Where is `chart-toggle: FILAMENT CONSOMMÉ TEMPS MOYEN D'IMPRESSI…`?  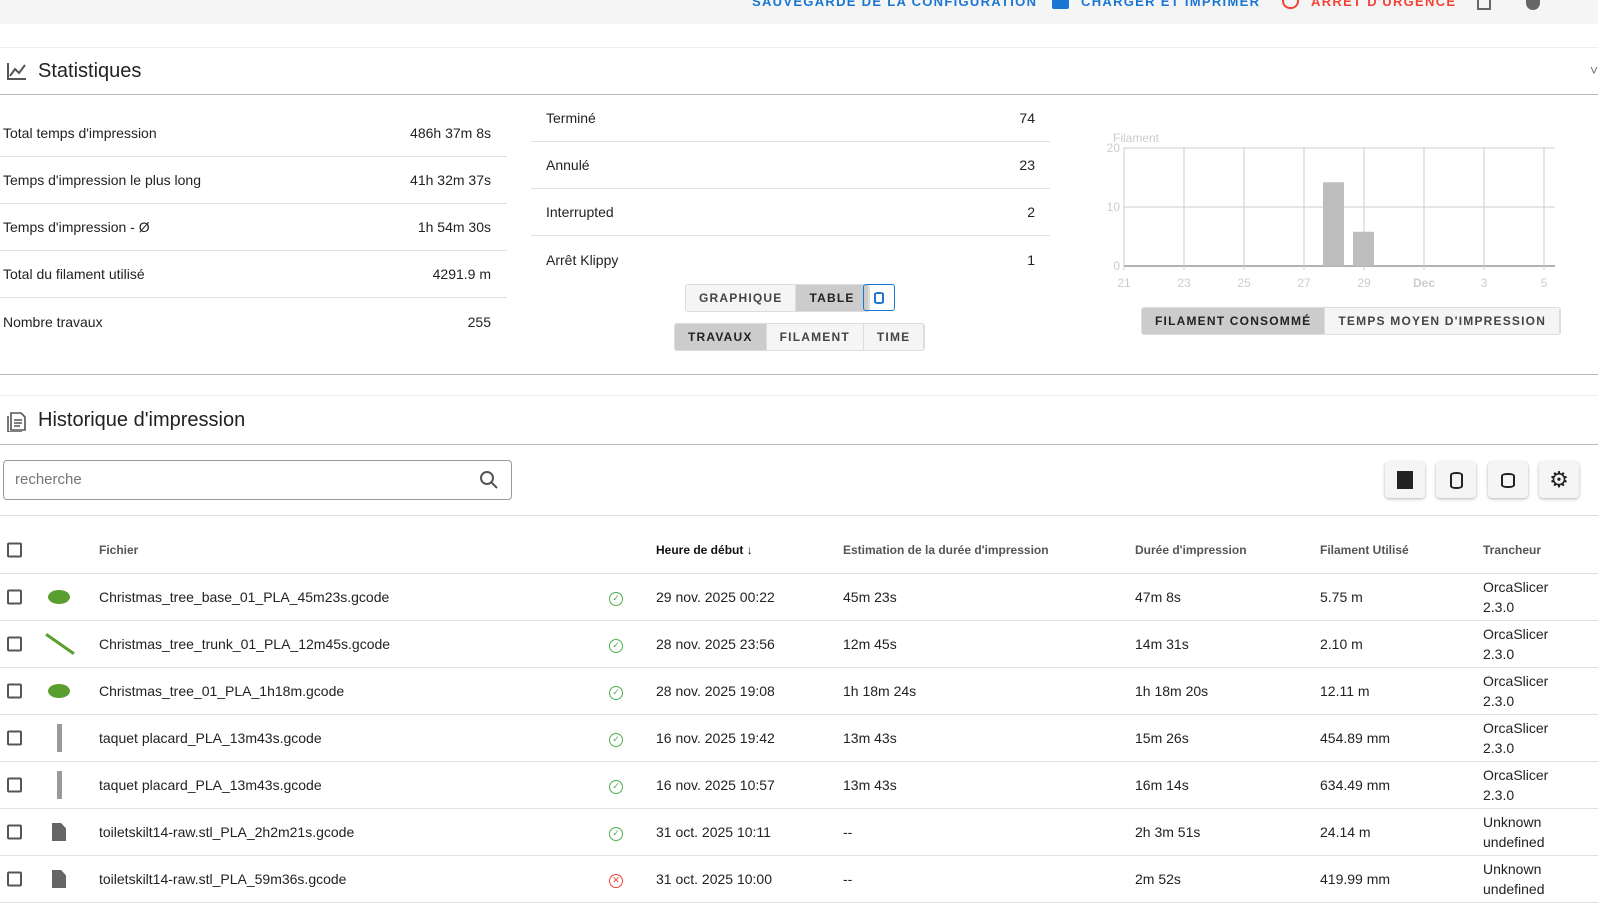 chart-toggle: FILAMENT CONSOMMÉ TEMPS MOYEN D'IMPRESSI… is located at coordinates (1351, 321).